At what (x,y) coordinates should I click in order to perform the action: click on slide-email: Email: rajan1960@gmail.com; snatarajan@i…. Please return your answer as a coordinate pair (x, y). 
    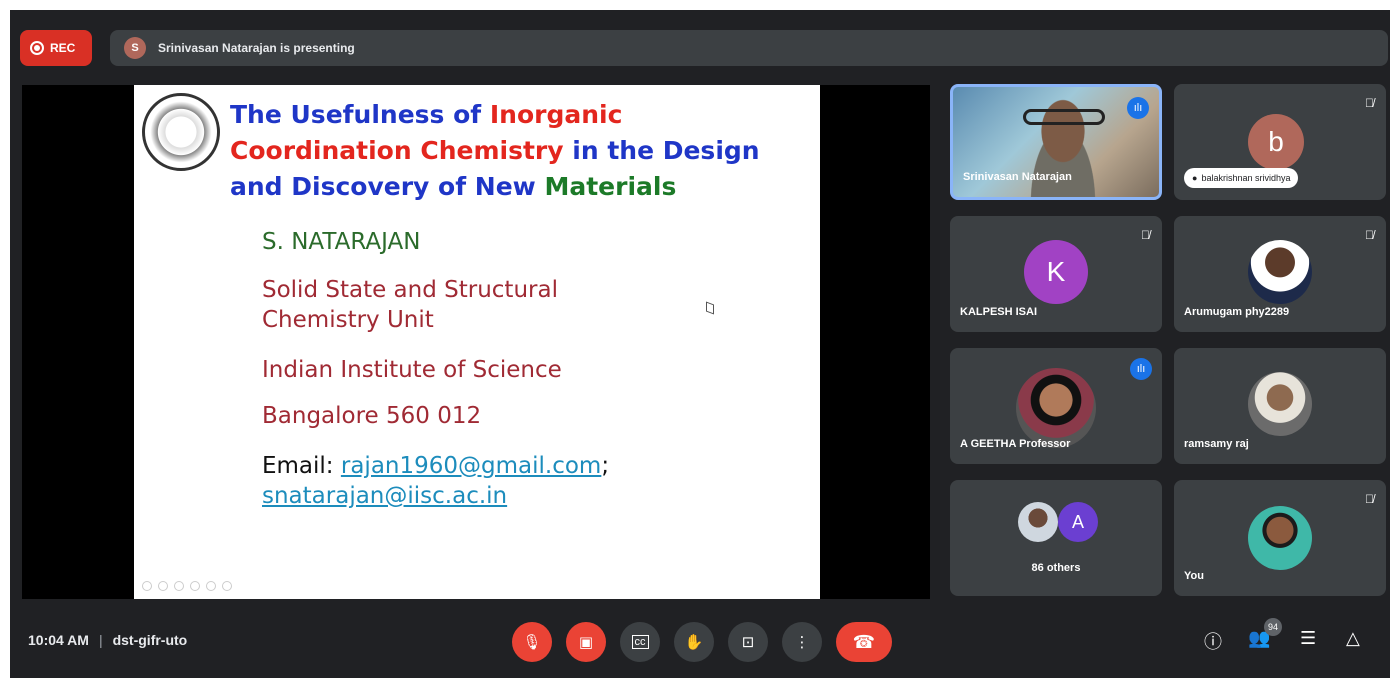
    Looking at the image, I should click on (435, 481).